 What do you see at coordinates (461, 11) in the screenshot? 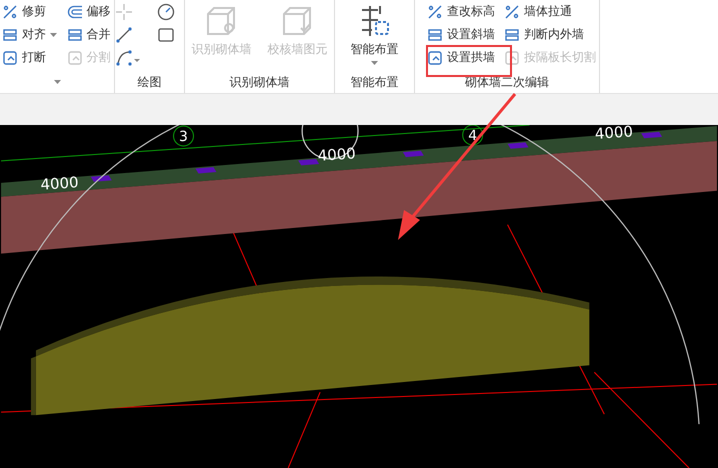
I see `ribbon-button: 查改标高` at bounding box center [461, 11].